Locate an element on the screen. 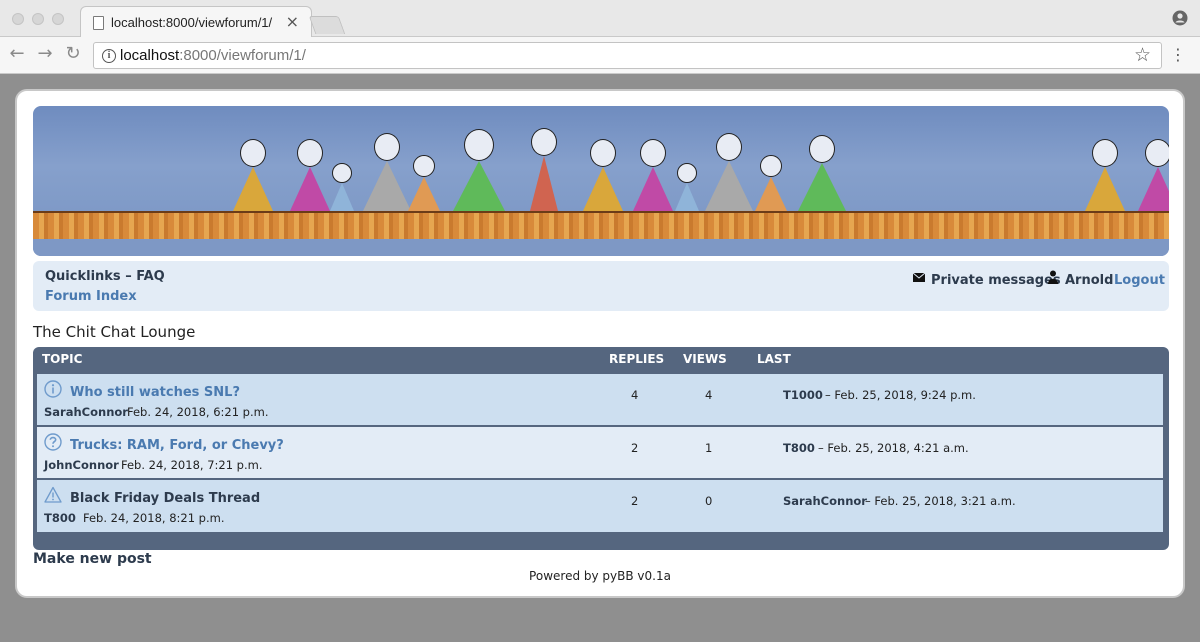 This screenshot has width=1200, height=642. envelope-icon is located at coordinates (919, 277).